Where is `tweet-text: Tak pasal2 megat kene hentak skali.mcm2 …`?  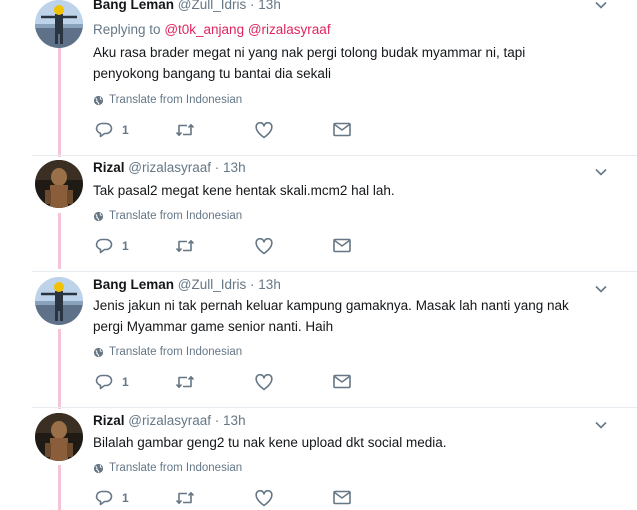 tweet-text: Tak pasal2 megat kene hentak skali.mcm2 … is located at coordinates (353, 190).